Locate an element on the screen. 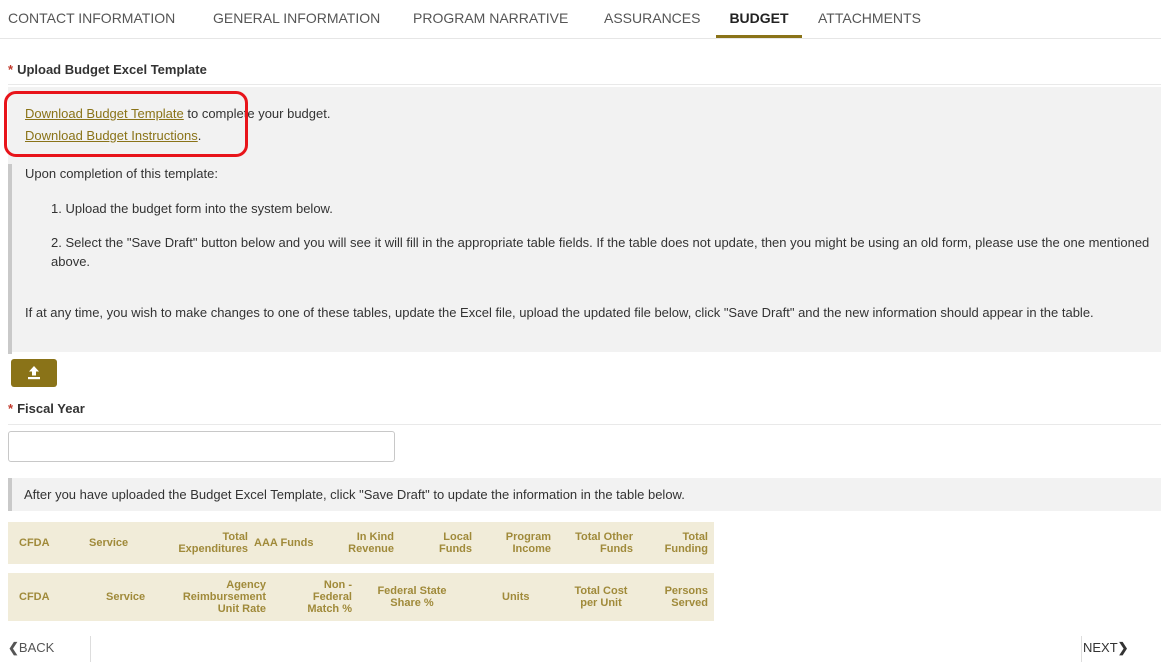 This screenshot has height=662, width=1161. tab-attachments: ATTACHMENTS is located at coordinates (869, 18).